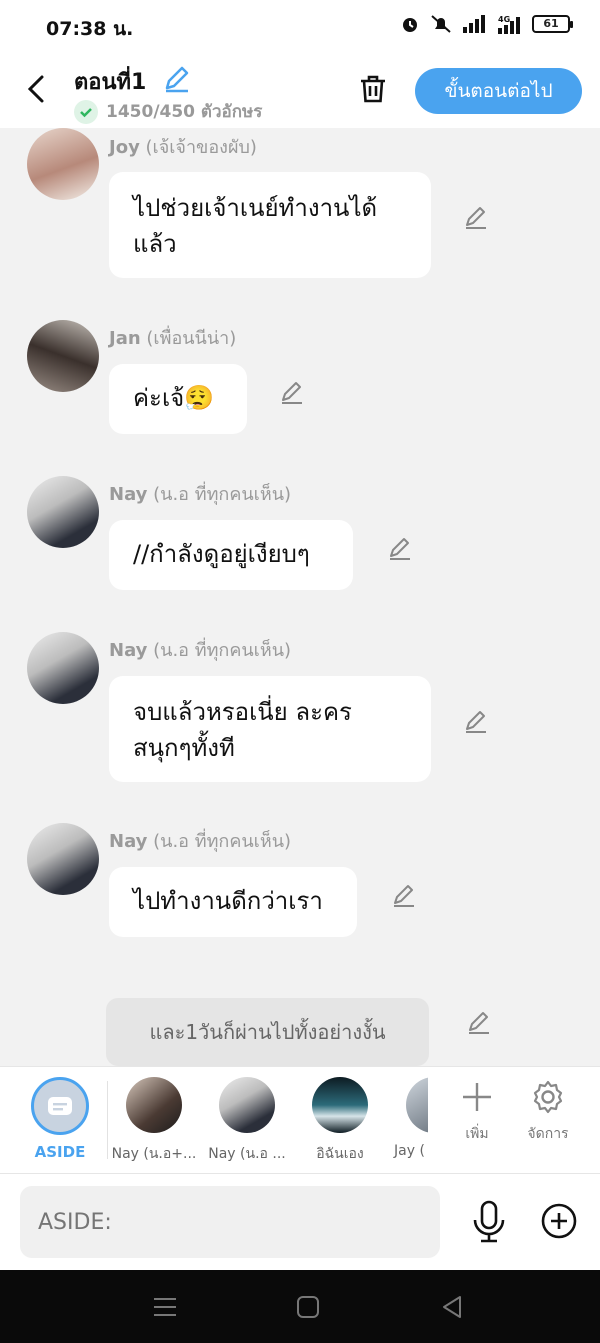 The width and height of the screenshot is (600, 1343). What do you see at coordinates (474, 24) in the screenshot?
I see `signal-icon` at bounding box center [474, 24].